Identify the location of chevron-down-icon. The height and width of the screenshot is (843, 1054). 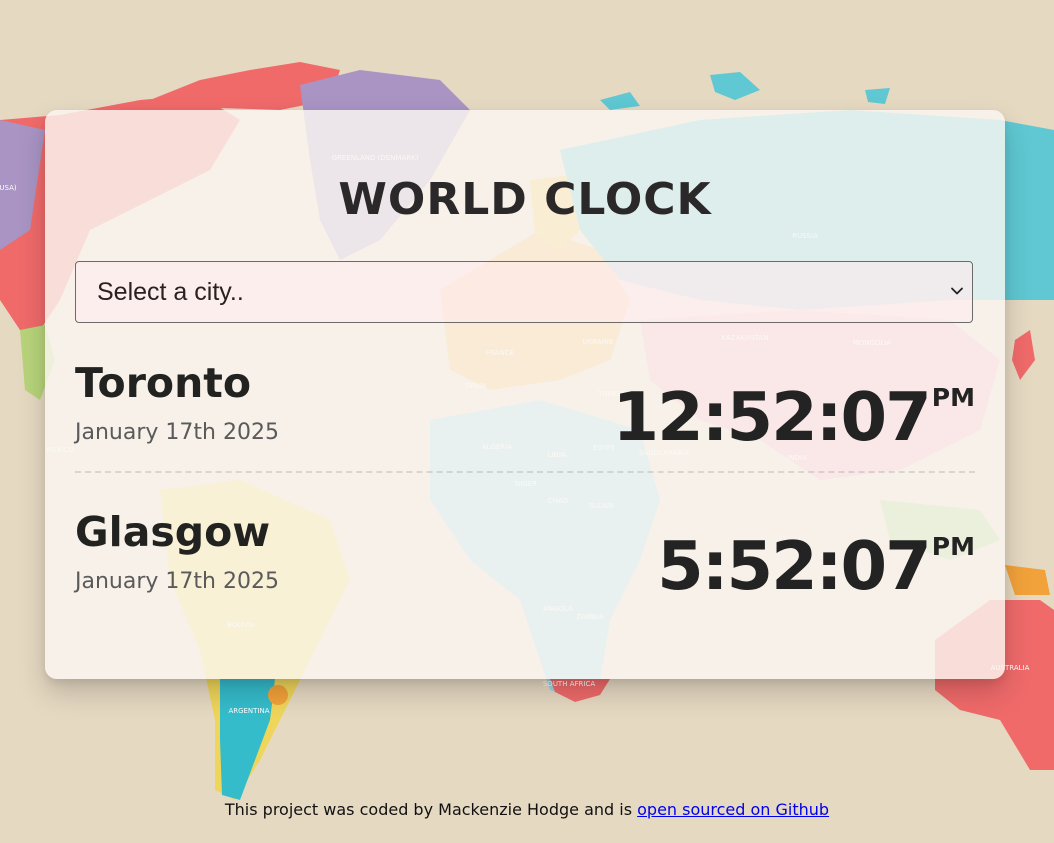
(957, 291).